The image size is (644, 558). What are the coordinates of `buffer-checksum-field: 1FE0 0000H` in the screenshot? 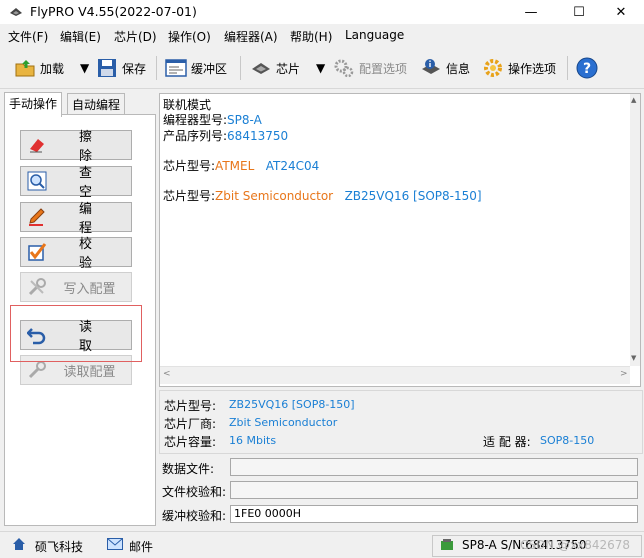 It's located at (434, 514).